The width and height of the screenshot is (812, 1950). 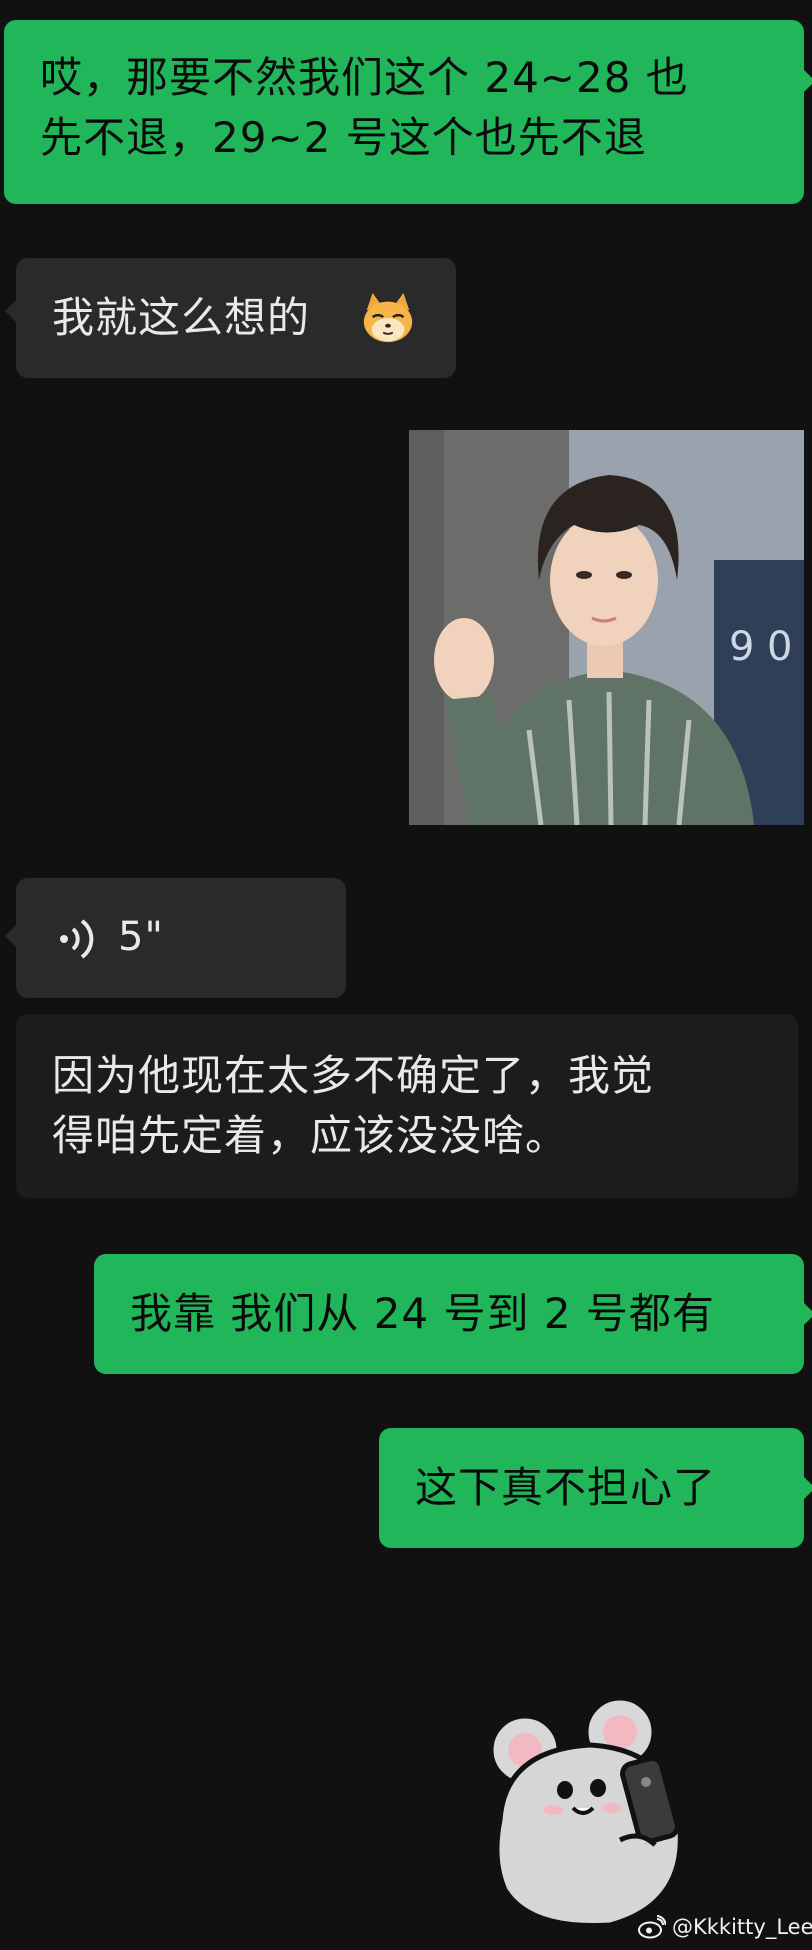 I want to click on voice-wave-icon, so click(x=77, y=939).